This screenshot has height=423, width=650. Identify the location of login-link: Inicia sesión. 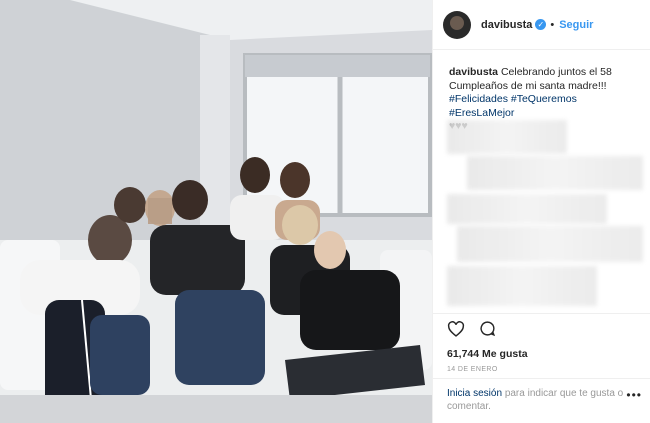
(474, 393).